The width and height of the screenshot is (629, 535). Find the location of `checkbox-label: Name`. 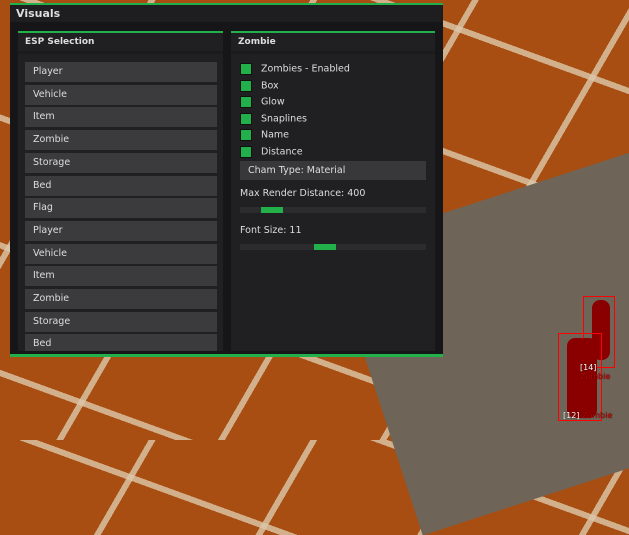

checkbox-label: Name is located at coordinates (275, 135).